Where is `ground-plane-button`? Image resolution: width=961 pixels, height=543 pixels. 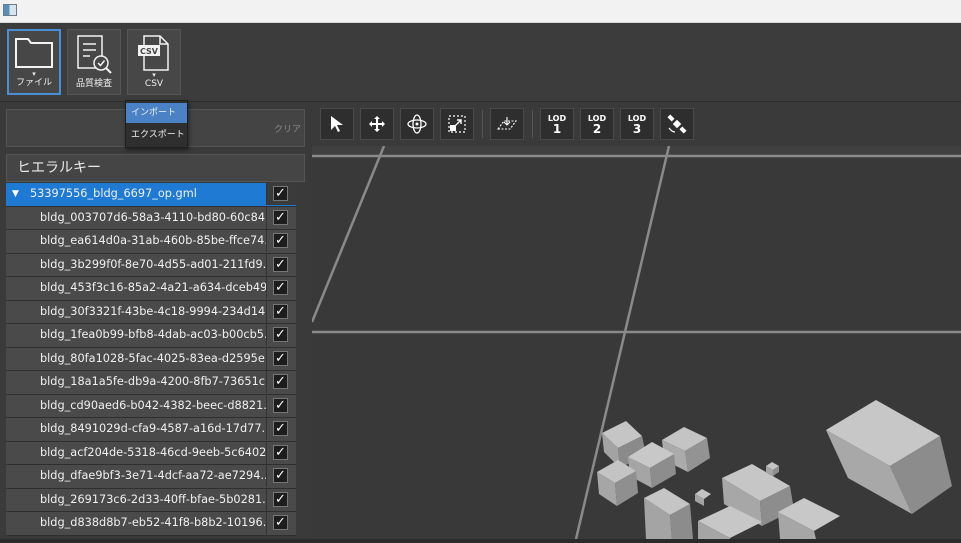 ground-plane-button is located at coordinates (507, 124).